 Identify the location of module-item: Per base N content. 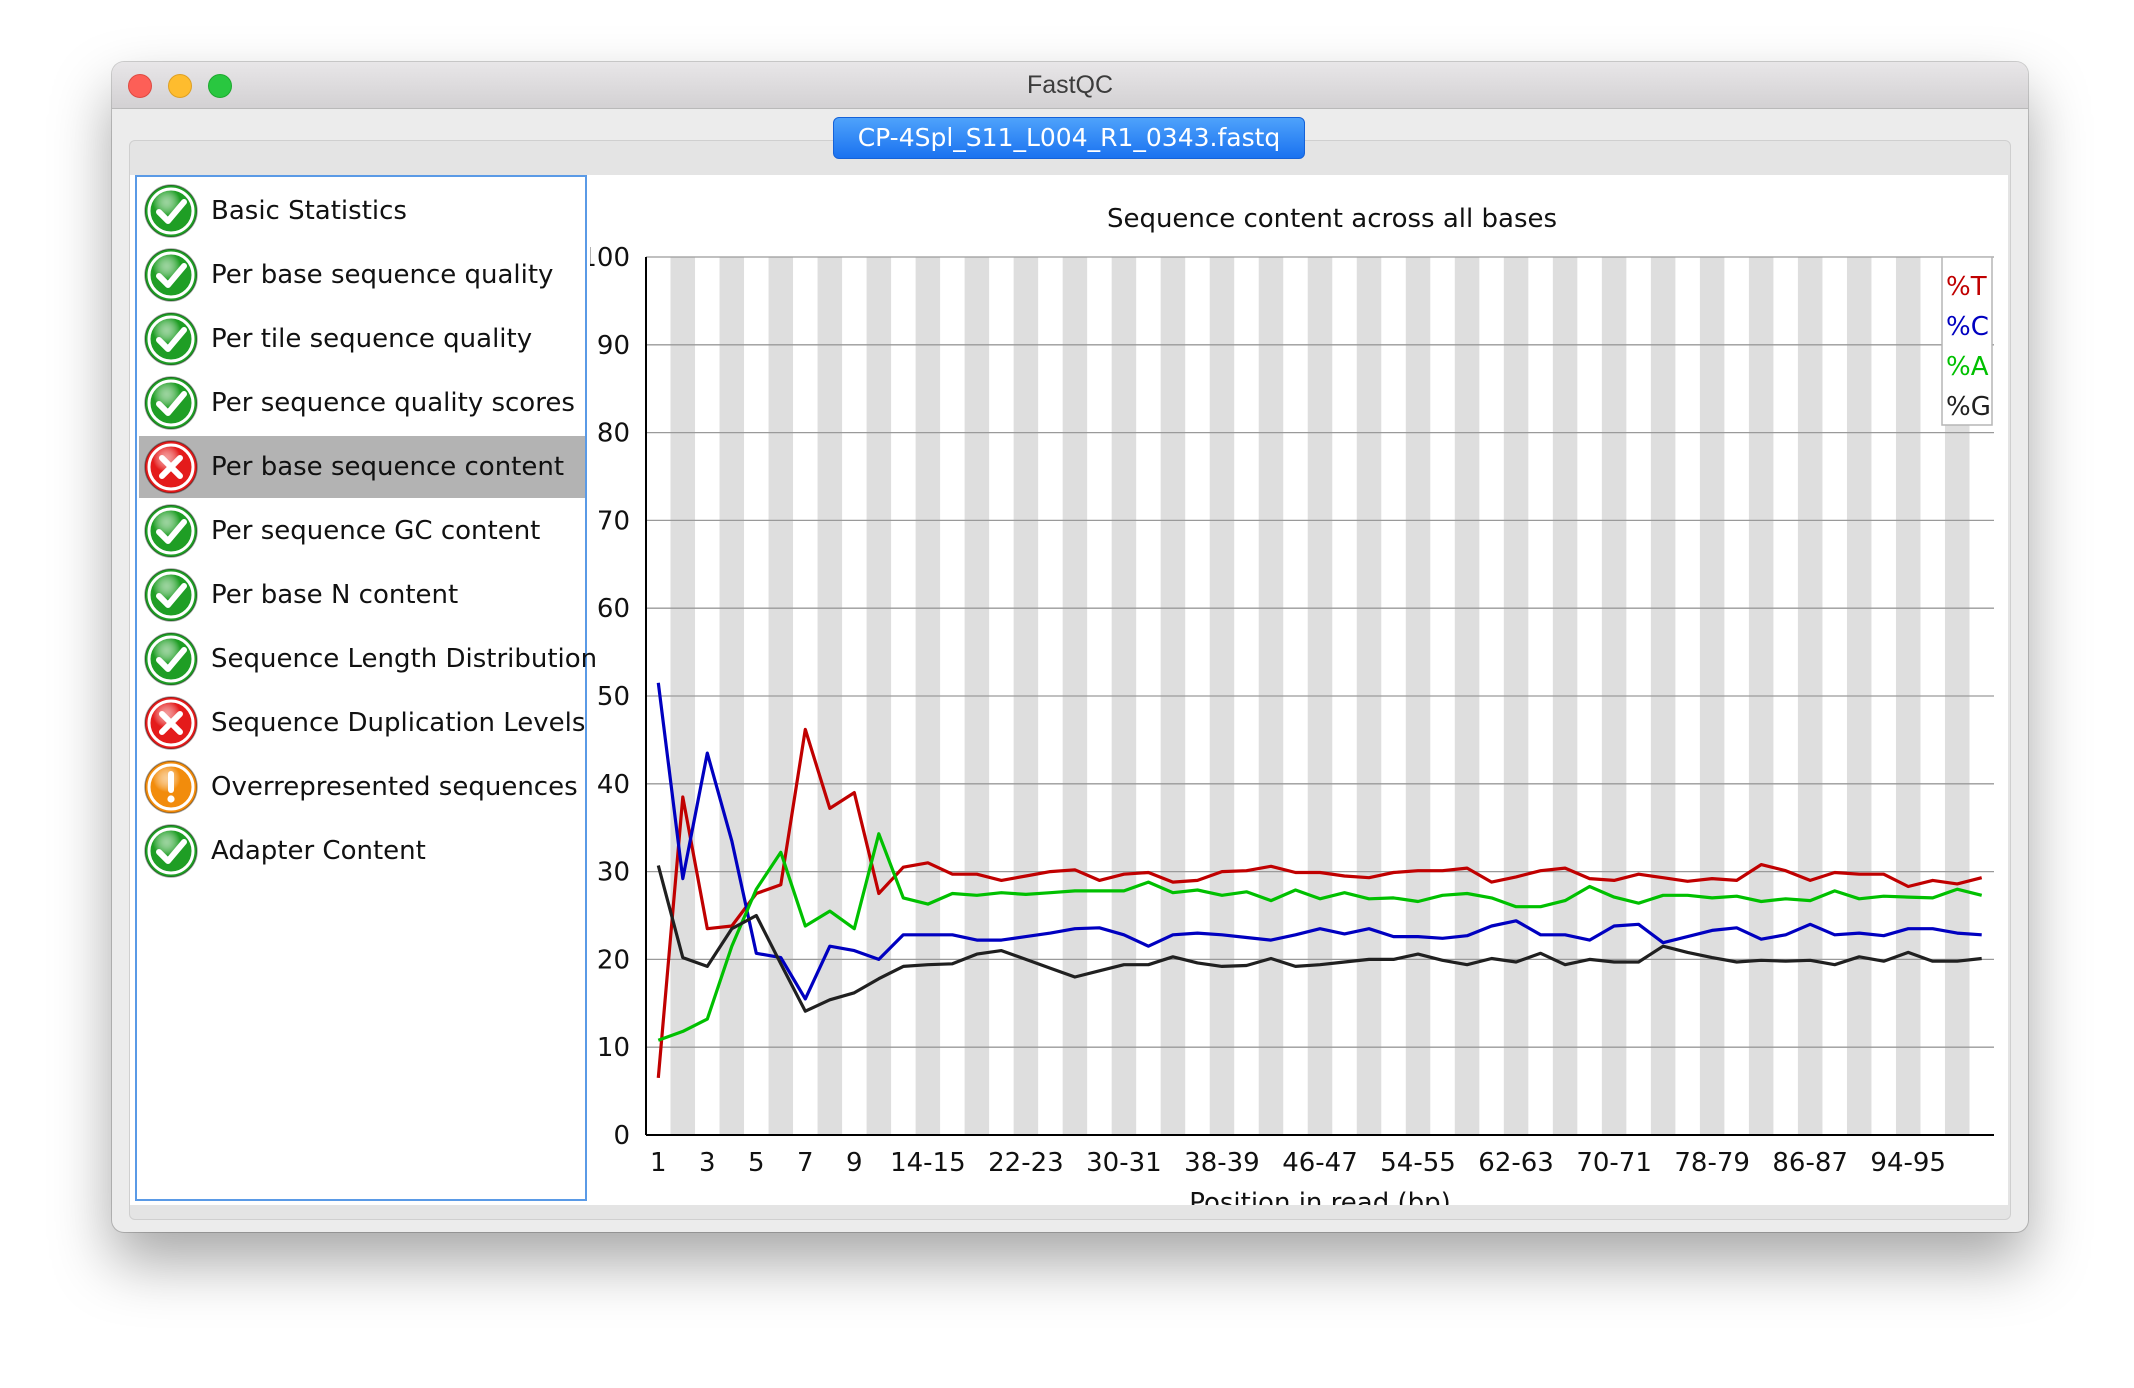
(362, 595).